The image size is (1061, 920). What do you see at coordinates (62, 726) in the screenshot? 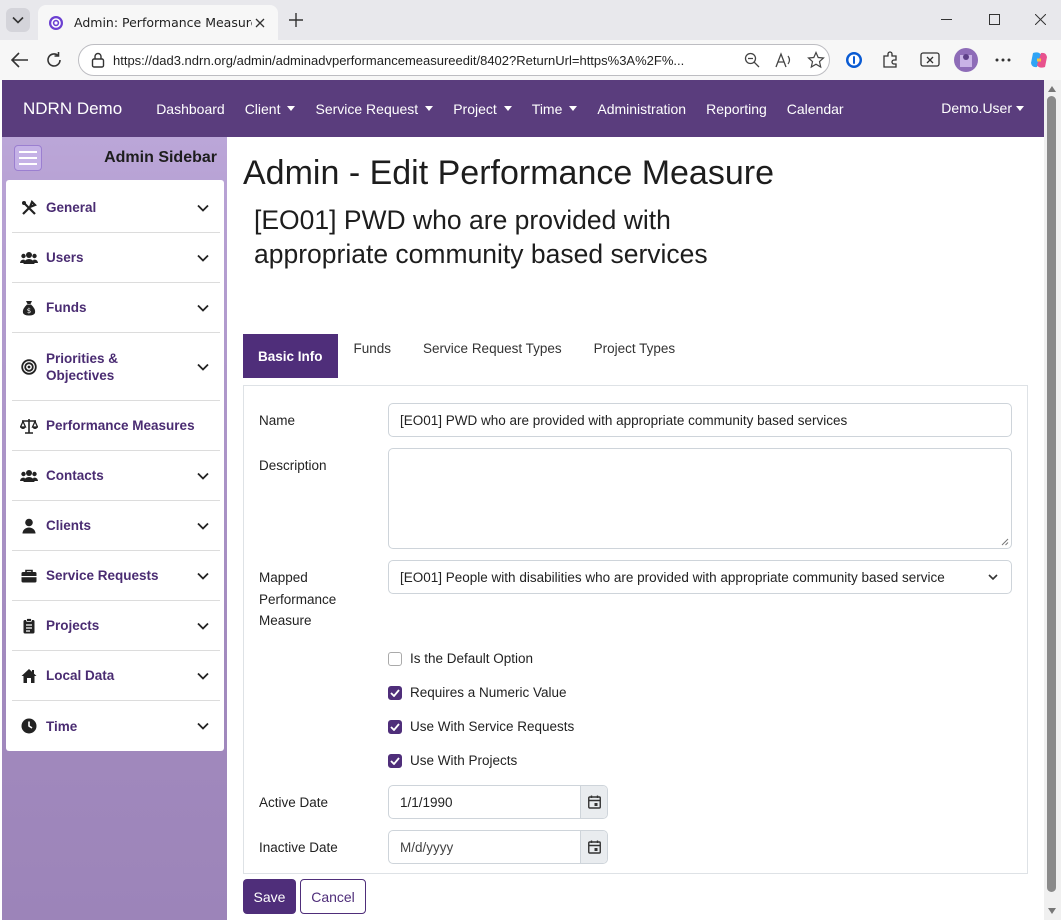
I see `sidebar-item-label: Time` at bounding box center [62, 726].